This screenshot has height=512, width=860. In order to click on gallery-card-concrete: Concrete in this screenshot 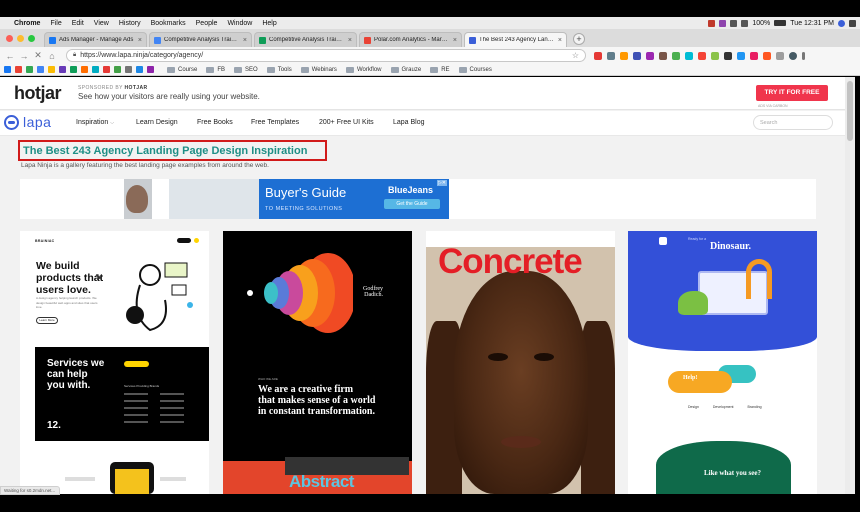, I will do `click(520, 362)`.